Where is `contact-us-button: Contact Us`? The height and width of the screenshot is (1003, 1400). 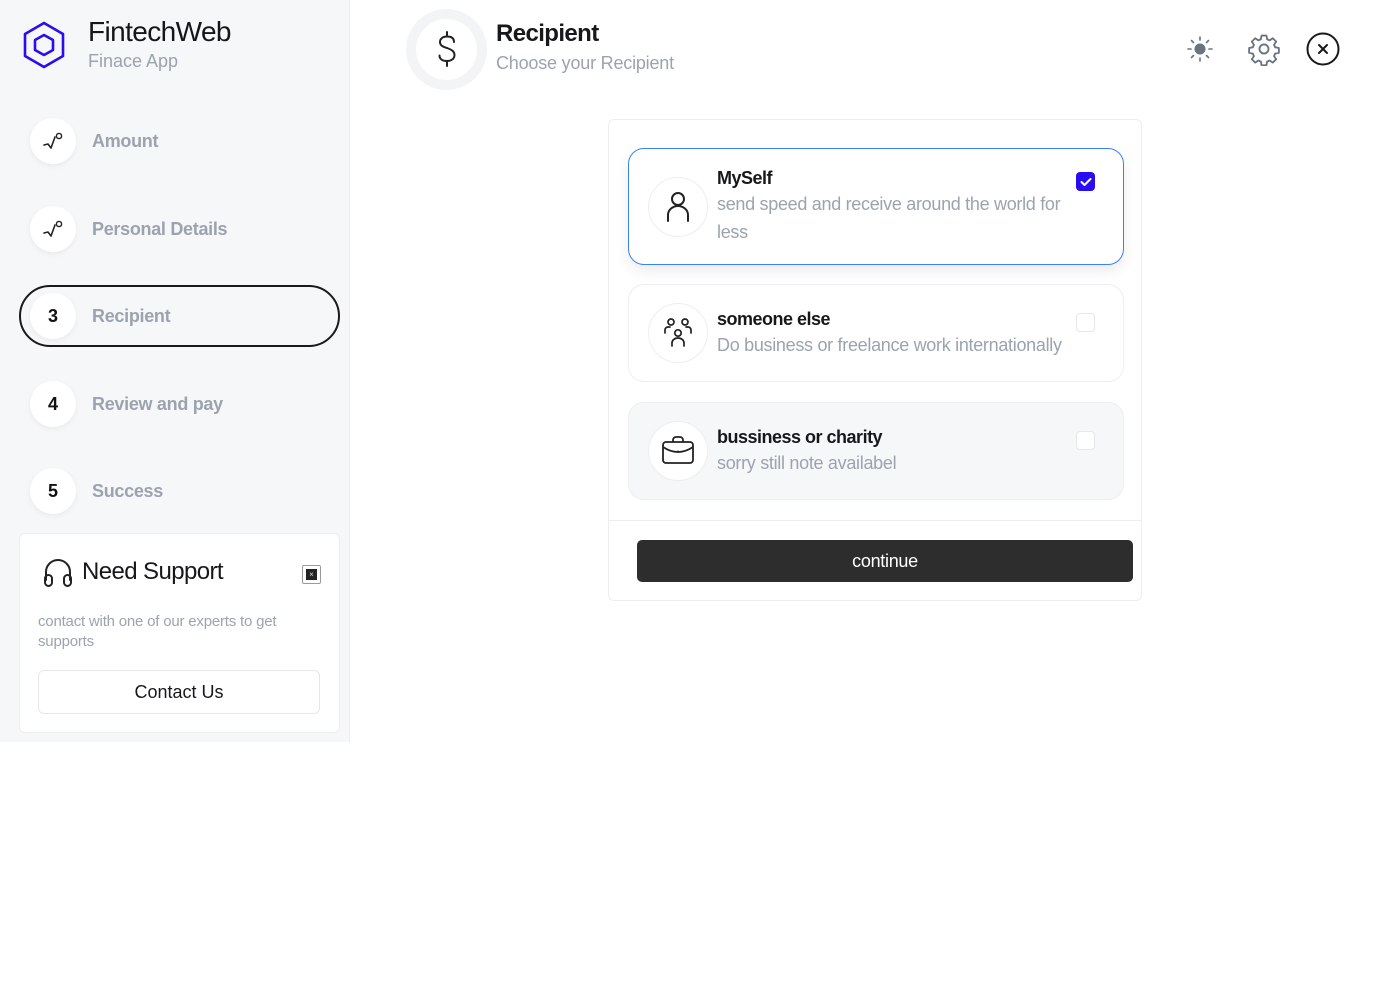
contact-us-button: Contact Us is located at coordinates (179, 692).